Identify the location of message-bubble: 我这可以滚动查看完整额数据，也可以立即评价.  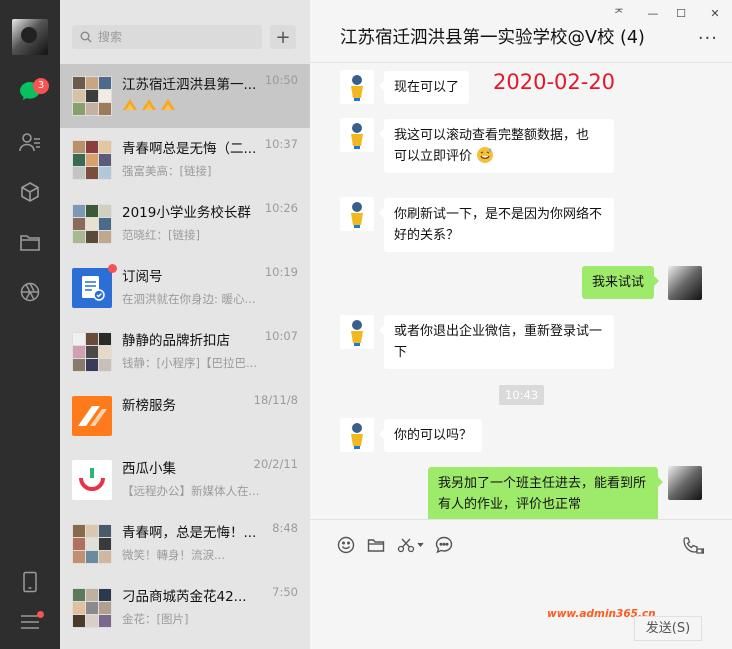
(496, 146).